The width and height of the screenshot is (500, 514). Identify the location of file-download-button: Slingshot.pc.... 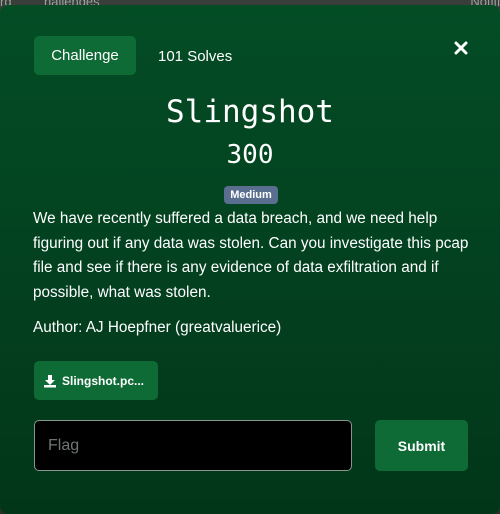
(96, 380).